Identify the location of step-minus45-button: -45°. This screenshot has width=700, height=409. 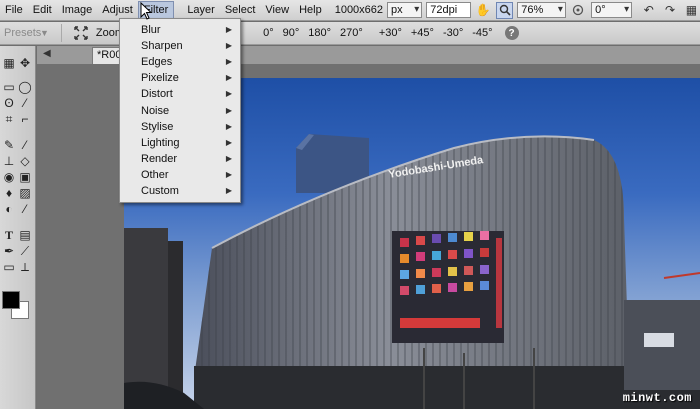
(482, 33).